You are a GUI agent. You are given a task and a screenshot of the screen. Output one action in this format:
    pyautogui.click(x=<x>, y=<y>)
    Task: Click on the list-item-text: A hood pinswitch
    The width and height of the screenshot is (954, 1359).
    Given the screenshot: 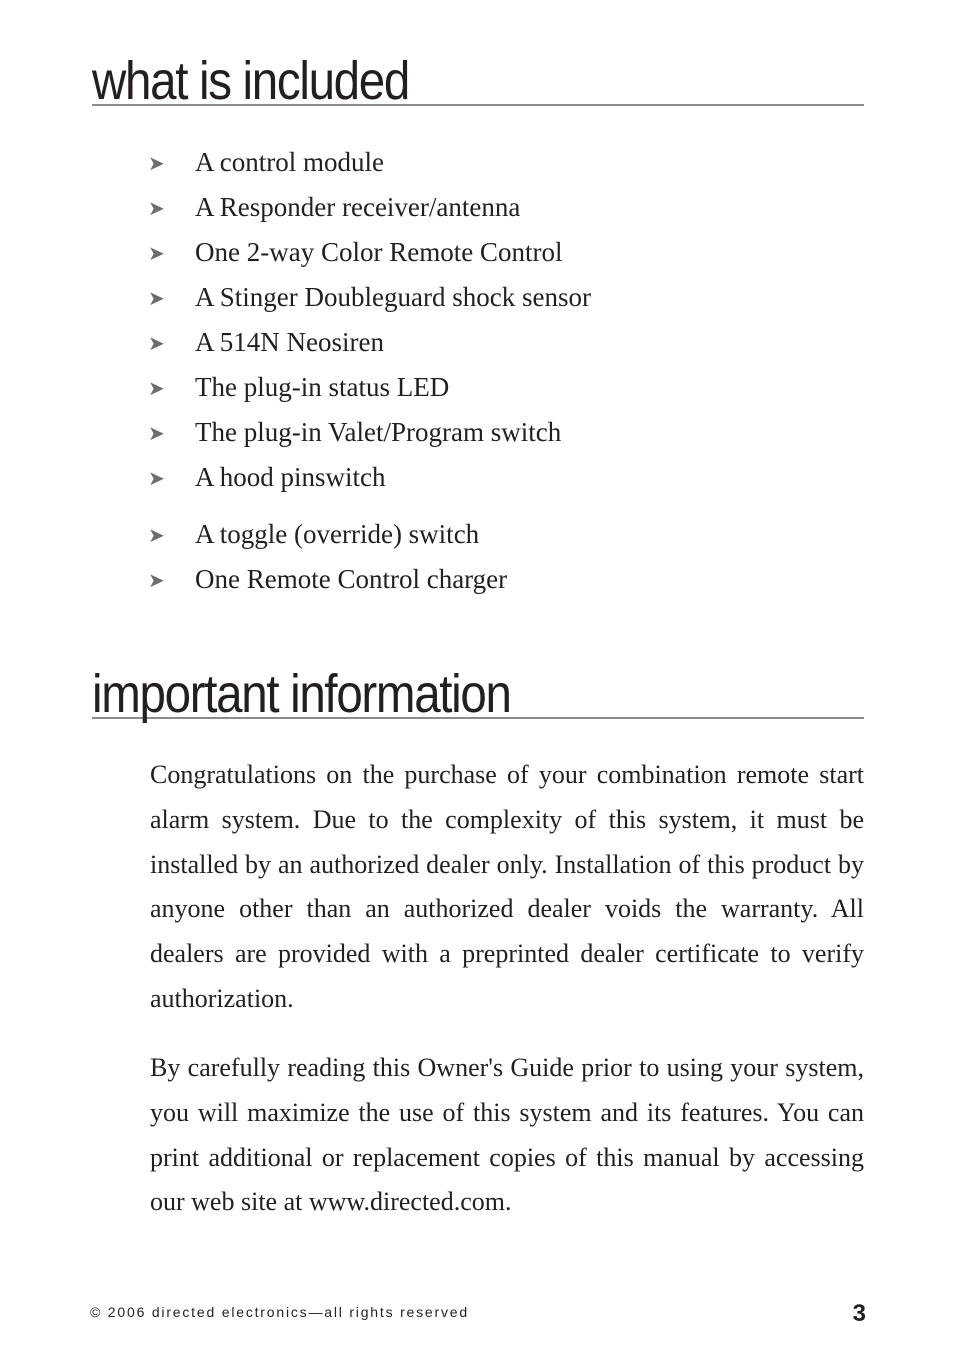 What is the action you would take?
    pyautogui.click(x=290, y=477)
    